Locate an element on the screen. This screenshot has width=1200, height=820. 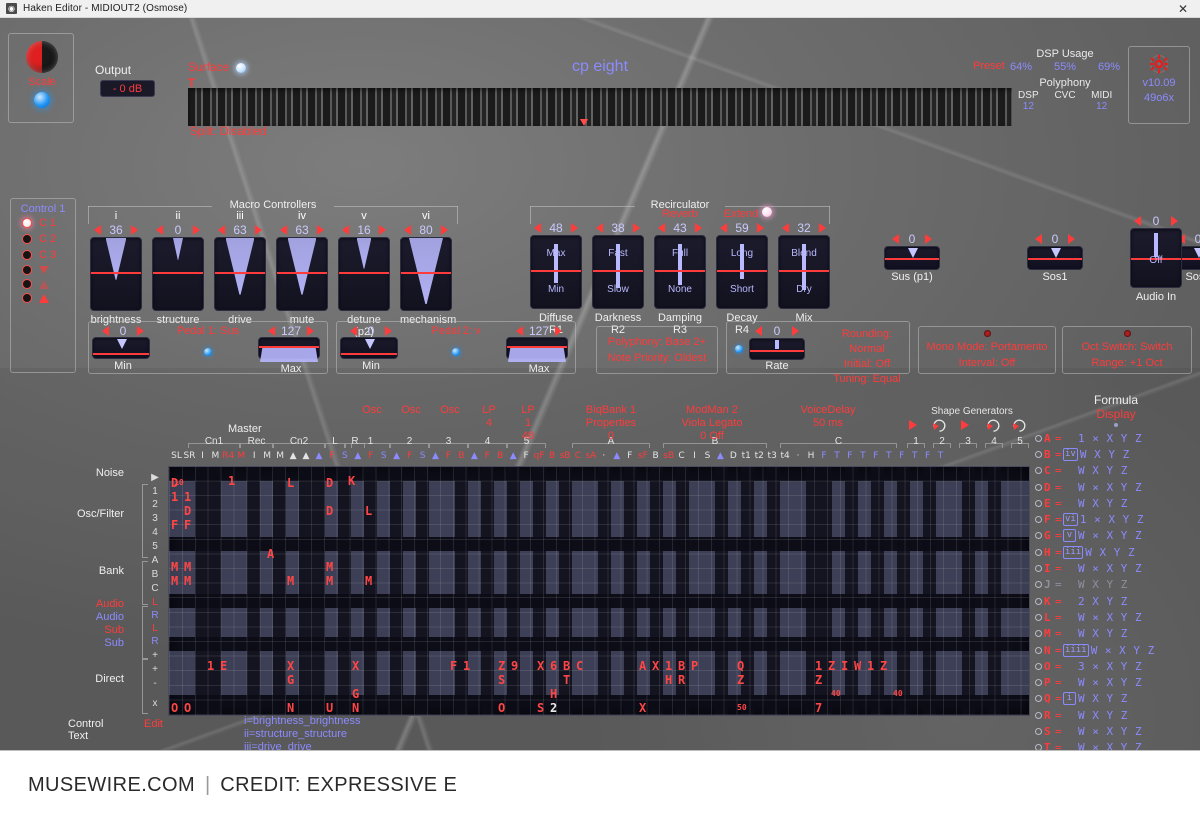
matrix-cell-14: M is located at coordinates (174, 567).